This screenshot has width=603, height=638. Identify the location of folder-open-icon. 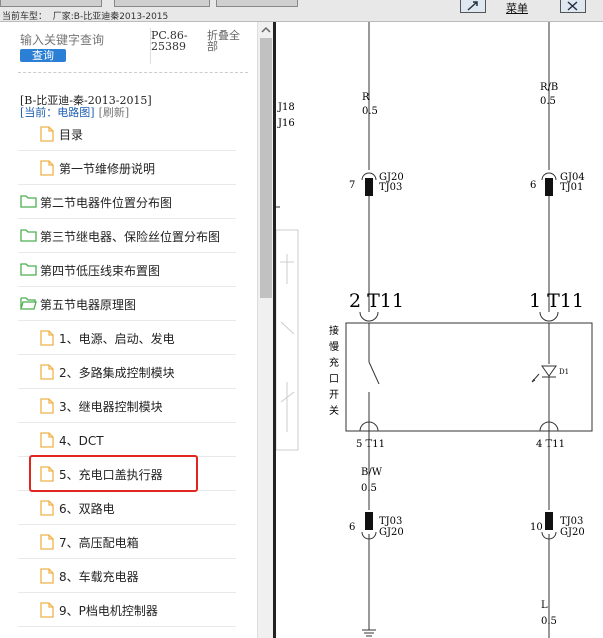
(28, 304).